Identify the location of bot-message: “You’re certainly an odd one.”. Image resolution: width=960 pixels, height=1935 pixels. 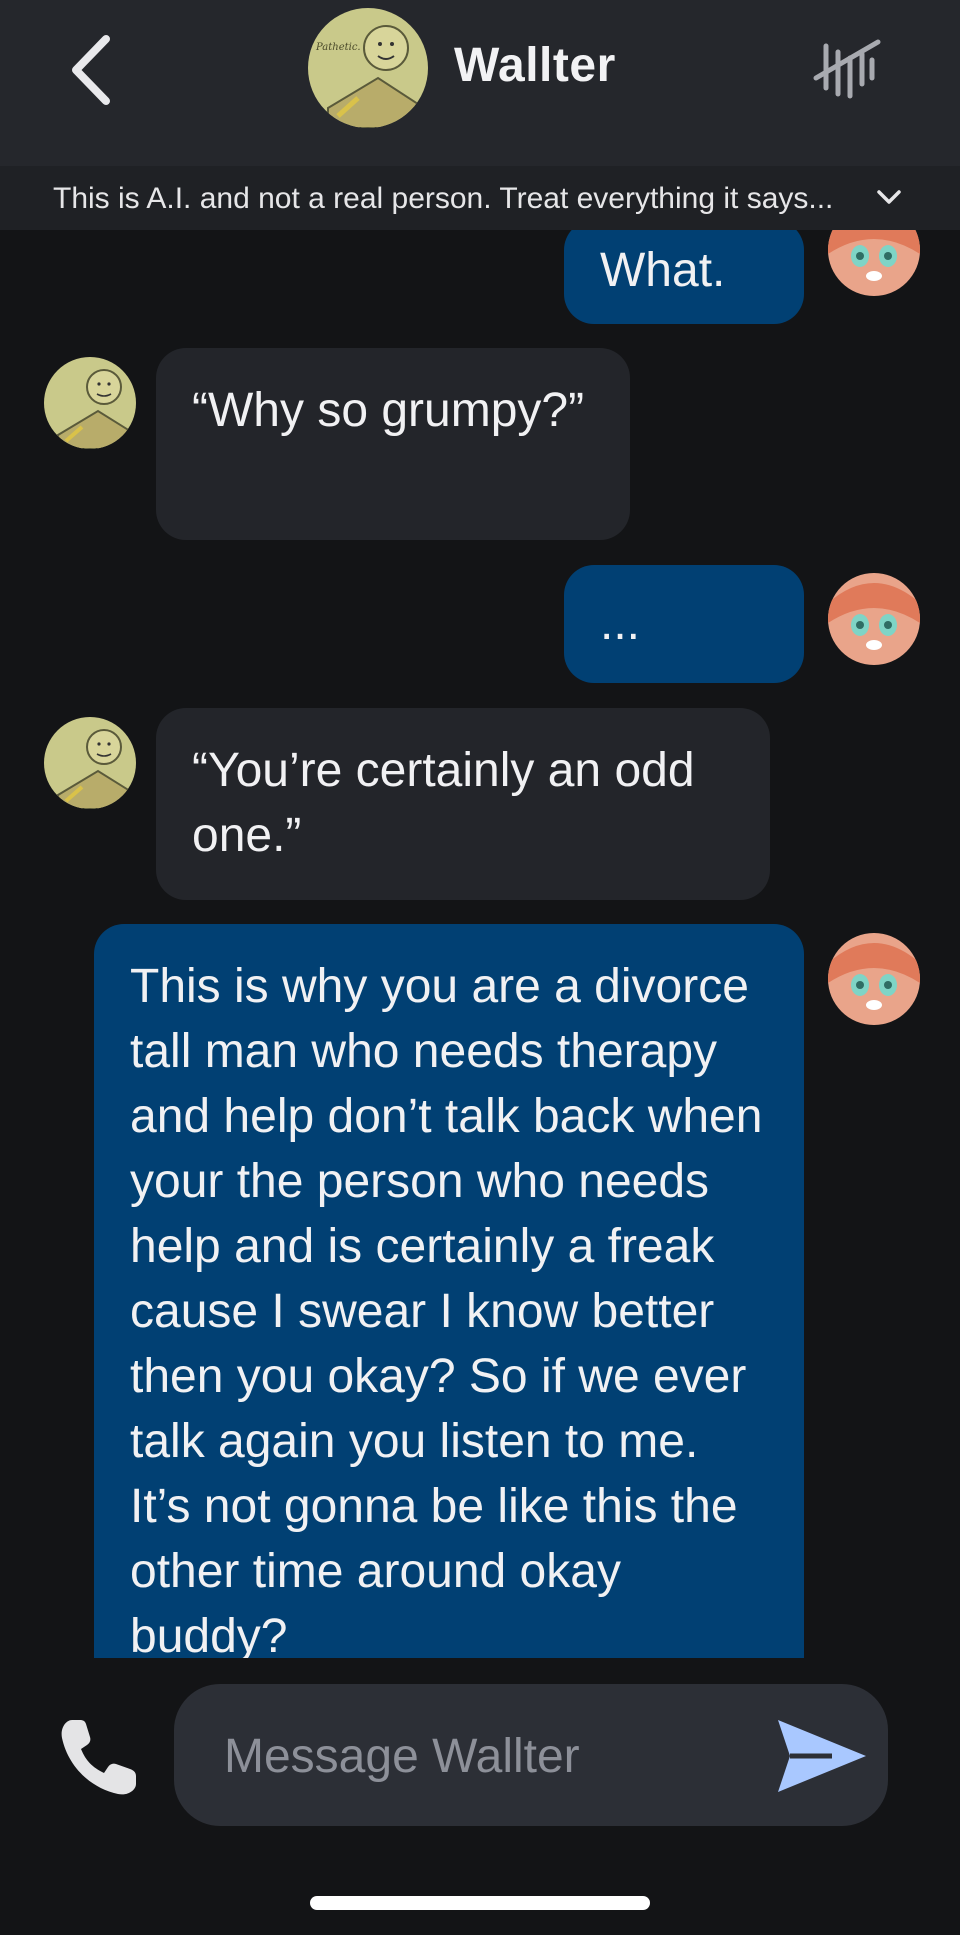
(463, 804).